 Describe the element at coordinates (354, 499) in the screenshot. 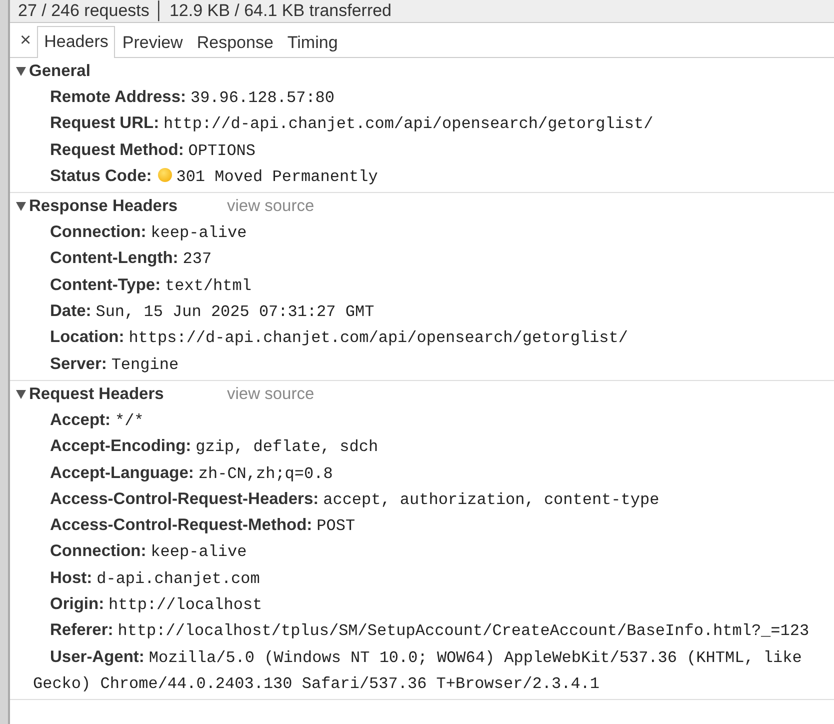

I see `header-row-text: Access-Control-Request-Headers: accept, authorization, content-type` at that location.